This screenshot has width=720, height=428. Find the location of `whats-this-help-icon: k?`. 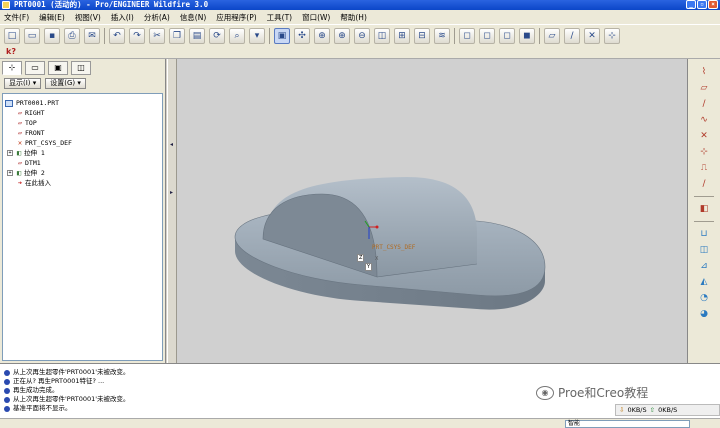

whats-this-help-icon: k? is located at coordinates (12, 52).